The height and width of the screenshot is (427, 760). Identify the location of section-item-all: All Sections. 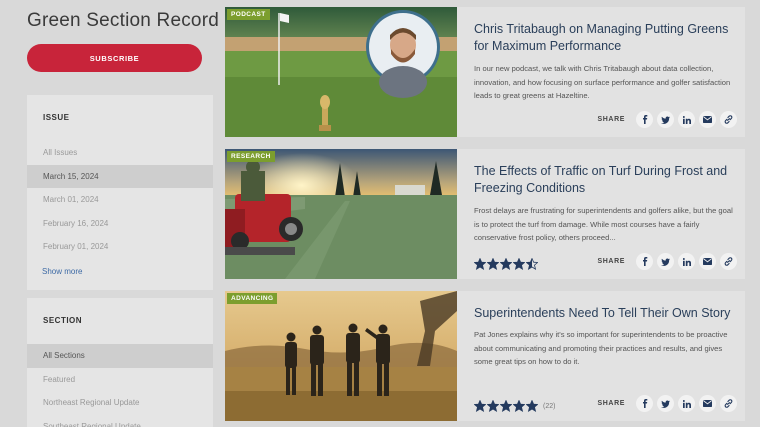
(120, 356).